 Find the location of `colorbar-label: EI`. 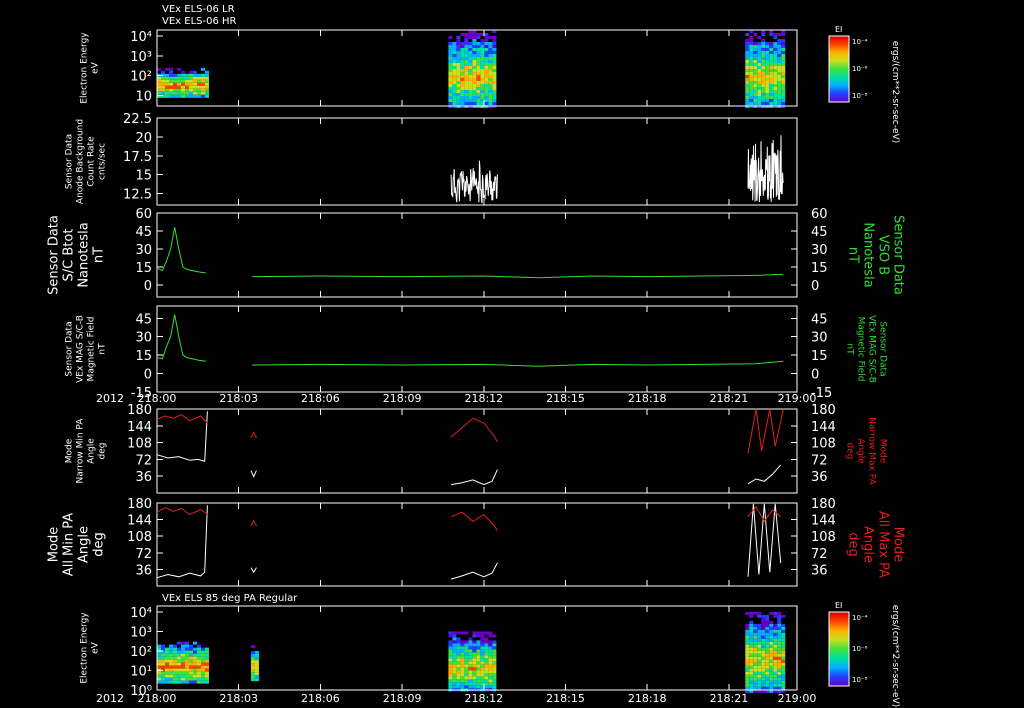

colorbar-label: EI is located at coordinates (838, 29).